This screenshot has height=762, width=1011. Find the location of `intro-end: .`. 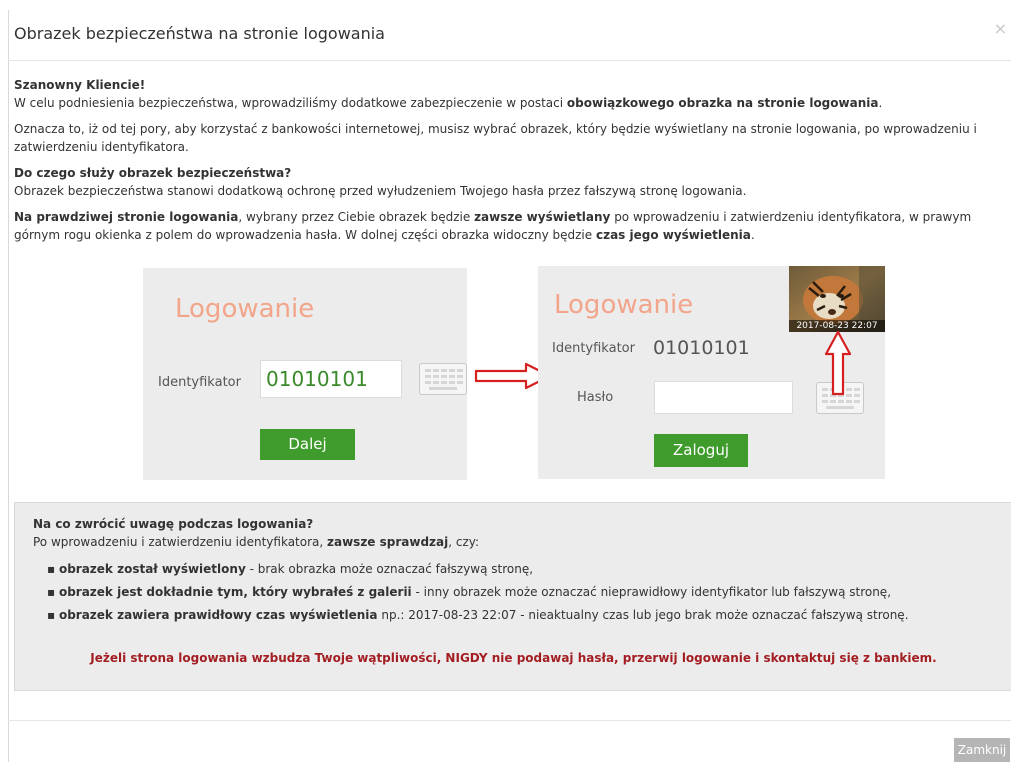

intro-end: . is located at coordinates (880, 103).